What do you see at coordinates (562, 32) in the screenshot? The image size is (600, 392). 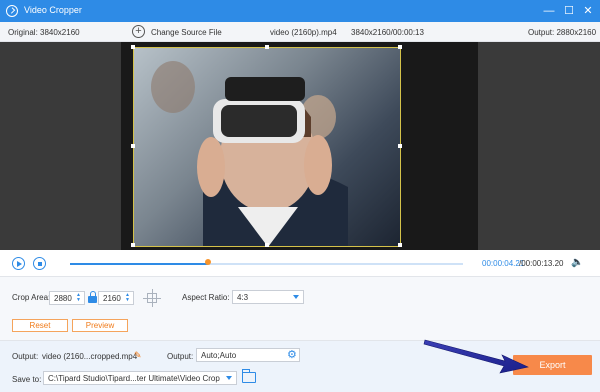 I see `output-resolution: Output: 2880x2160` at bounding box center [562, 32].